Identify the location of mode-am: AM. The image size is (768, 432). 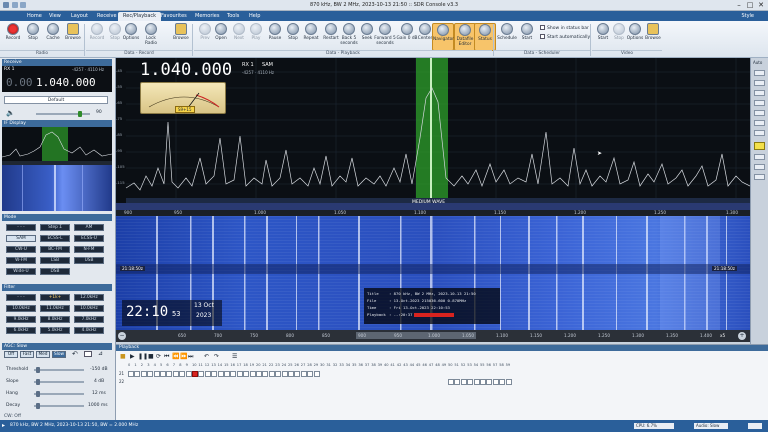
(89, 227).